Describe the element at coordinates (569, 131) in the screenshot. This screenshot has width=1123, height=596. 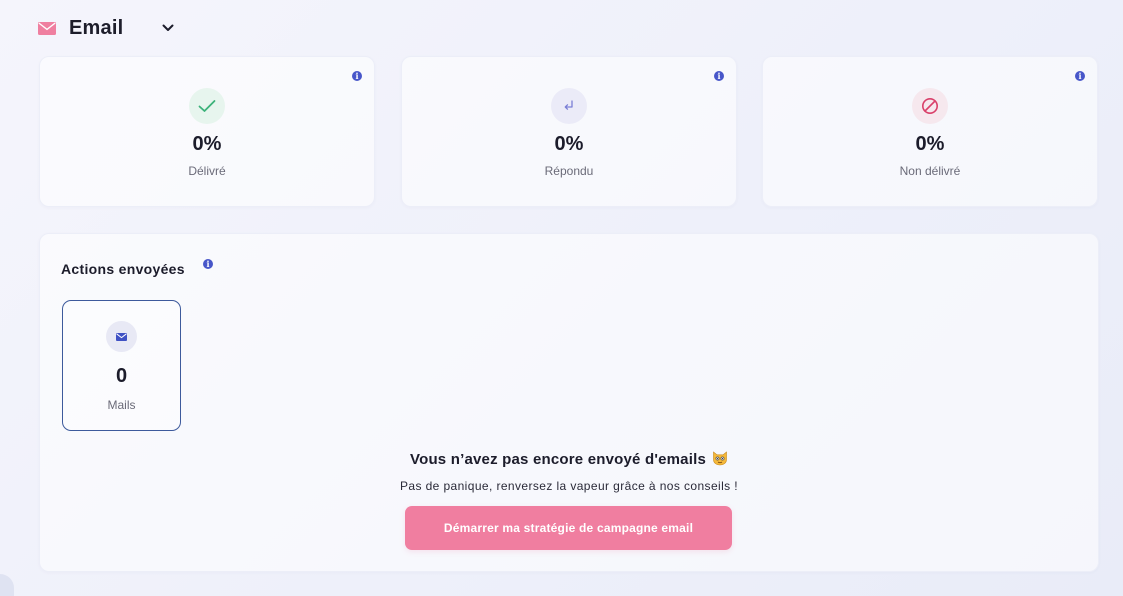
I see `stat-card-replied: i 0% Répondu` at that location.